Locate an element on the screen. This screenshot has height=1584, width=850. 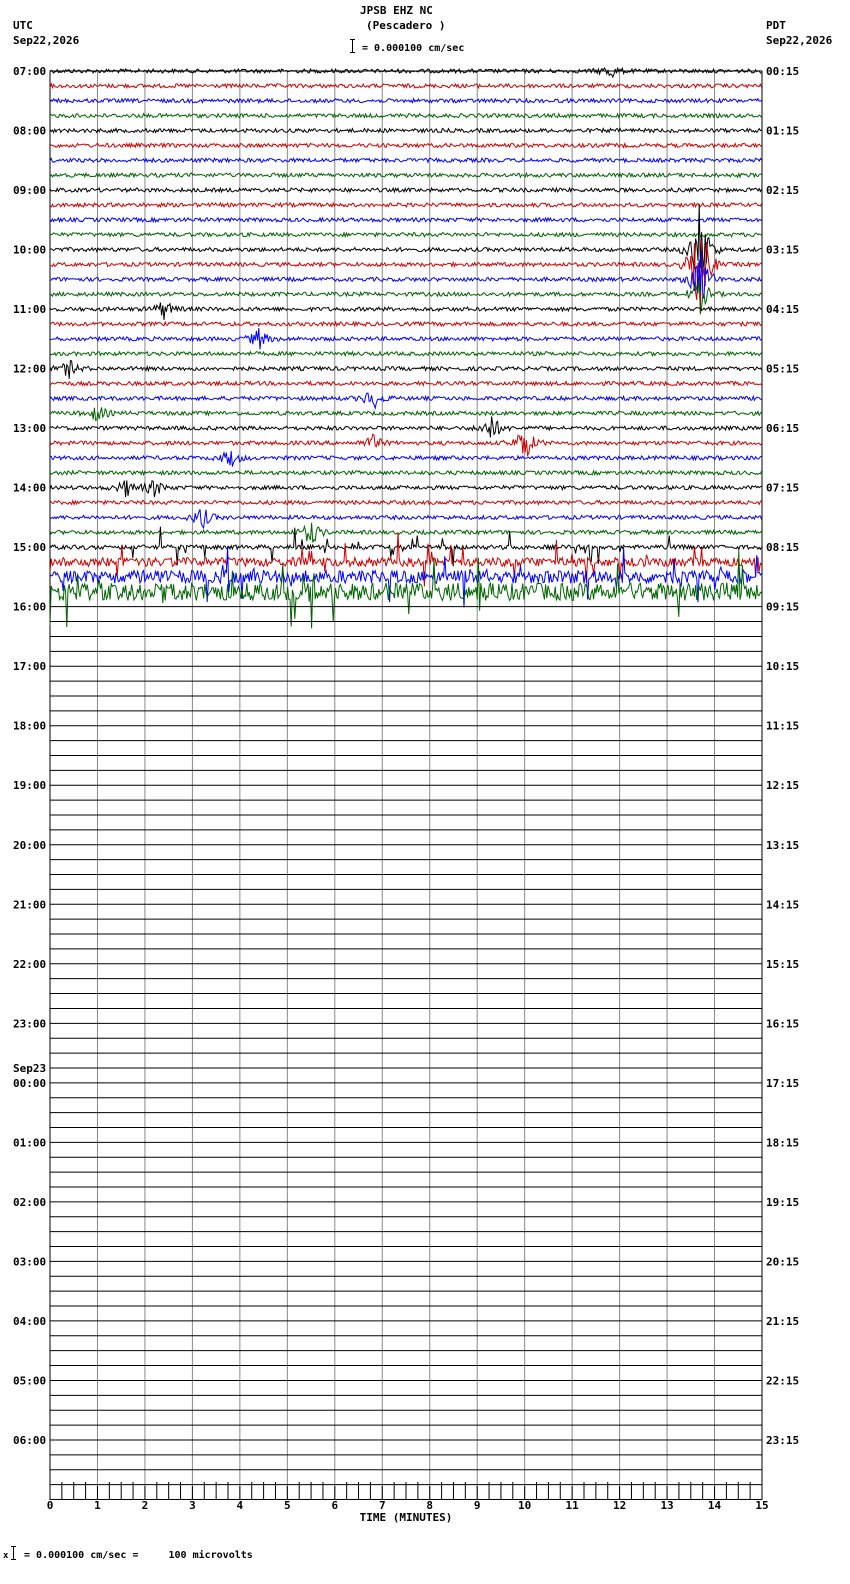
hour-label-utc: 17:00 is located at coordinates (29, 666).